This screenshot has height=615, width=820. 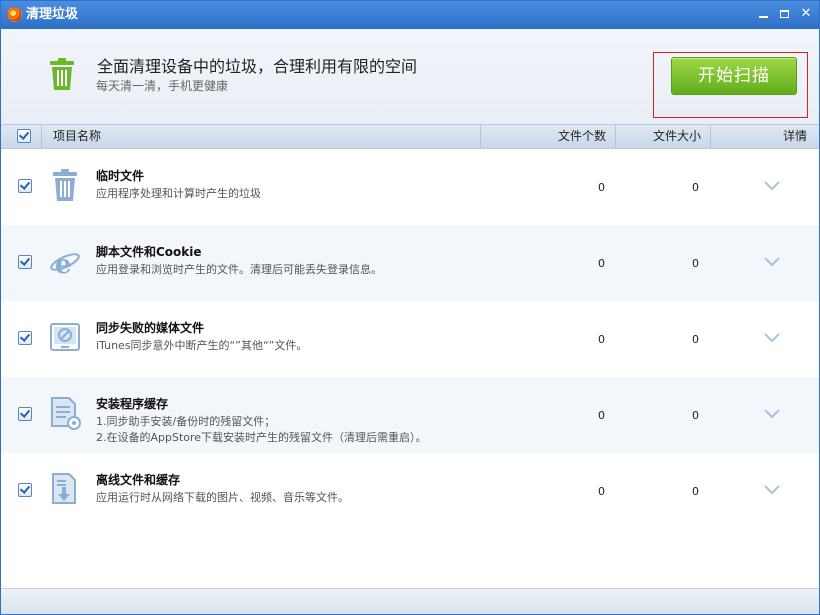 I want to click on header-title: 全面清理设备中的垃圾，合理利用有限的空间, so click(x=257, y=66).